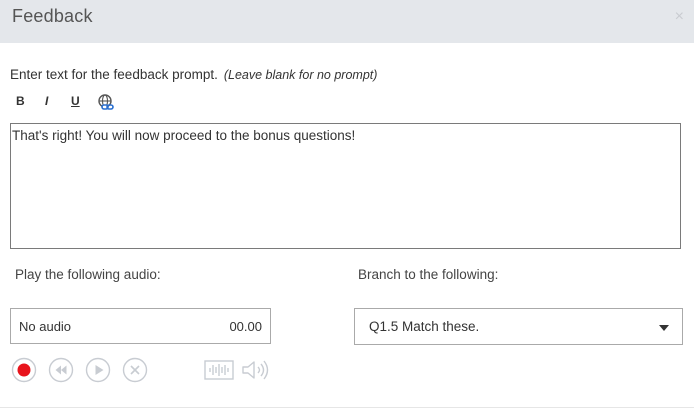 This screenshot has width=694, height=410. What do you see at coordinates (46, 102) in the screenshot?
I see `italic-button: I` at bounding box center [46, 102].